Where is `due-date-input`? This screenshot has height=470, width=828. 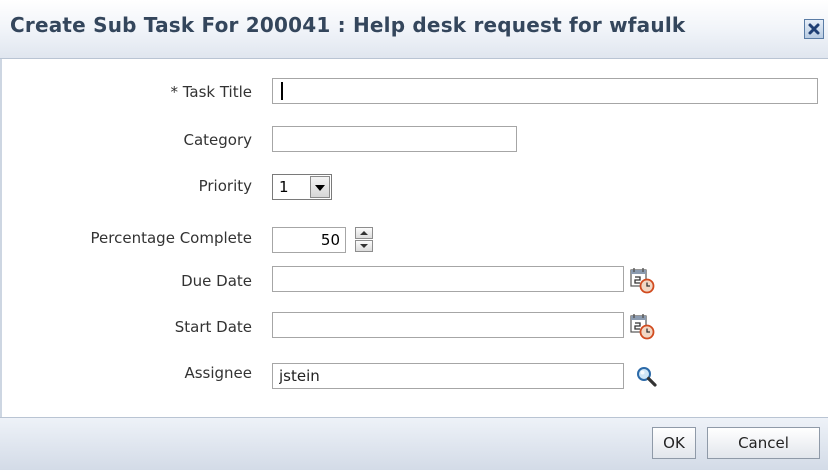 due-date-input is located at coordinates (448, 279).